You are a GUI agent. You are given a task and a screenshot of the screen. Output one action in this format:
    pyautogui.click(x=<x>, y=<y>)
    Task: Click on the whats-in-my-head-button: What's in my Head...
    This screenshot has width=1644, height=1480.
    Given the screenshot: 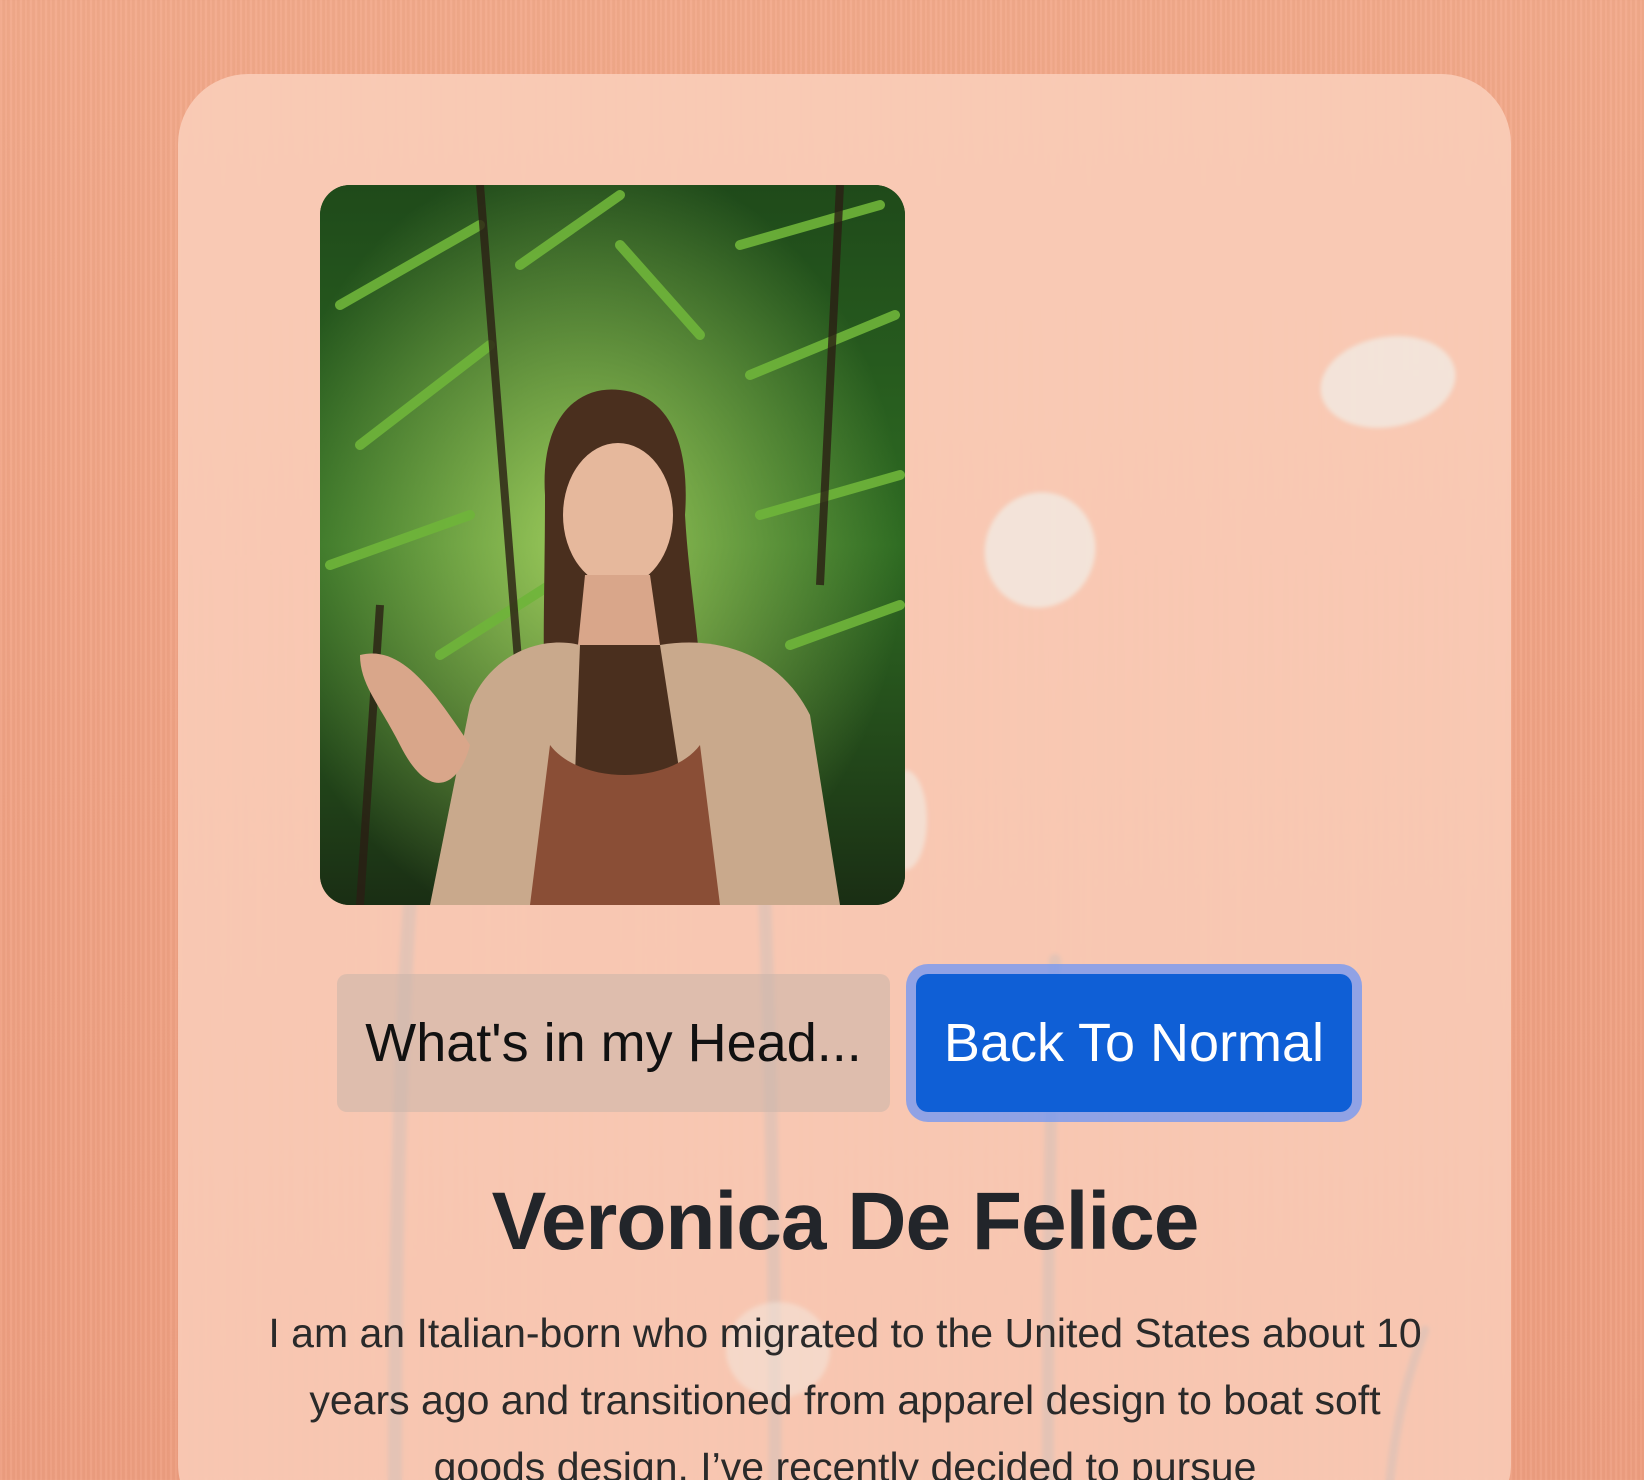 What is the action you would take?
    pyautogui.click(x=613, y=1043)
    